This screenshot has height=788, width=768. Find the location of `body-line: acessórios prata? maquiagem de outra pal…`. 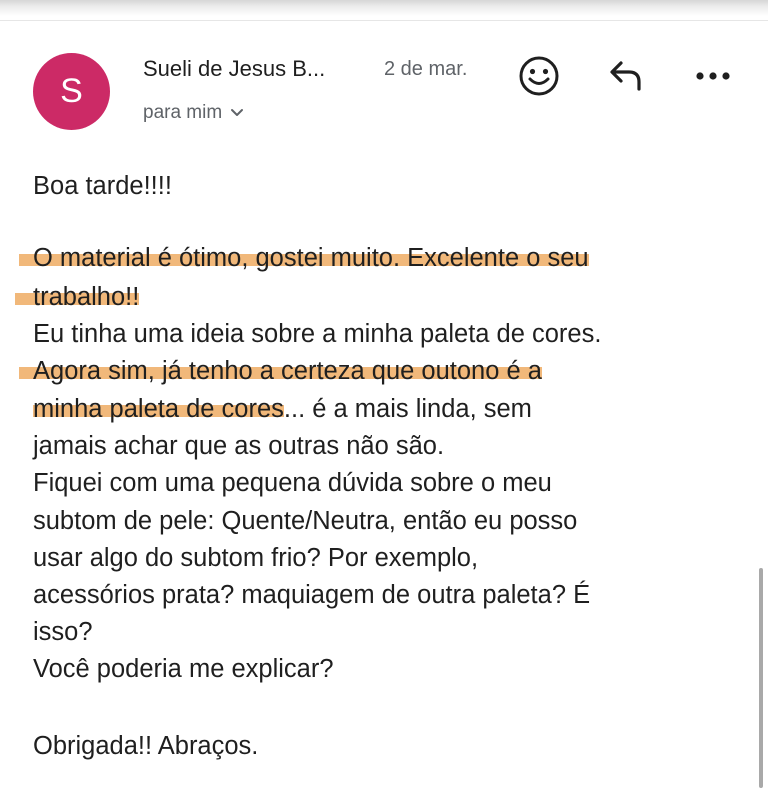

body-line: acessórios prata? maquiagem de outra pal… is located at coordinates (312, 595).